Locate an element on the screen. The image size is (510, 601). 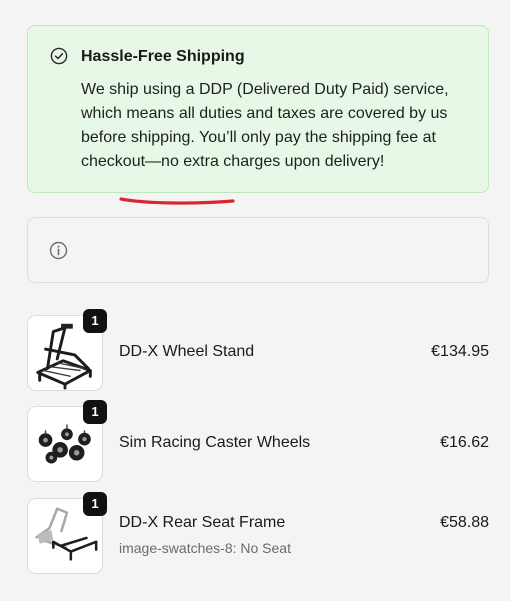
cart-item: 1 Sim Racing Caster Wheels €16.62 is located at coordinates (258, 441).